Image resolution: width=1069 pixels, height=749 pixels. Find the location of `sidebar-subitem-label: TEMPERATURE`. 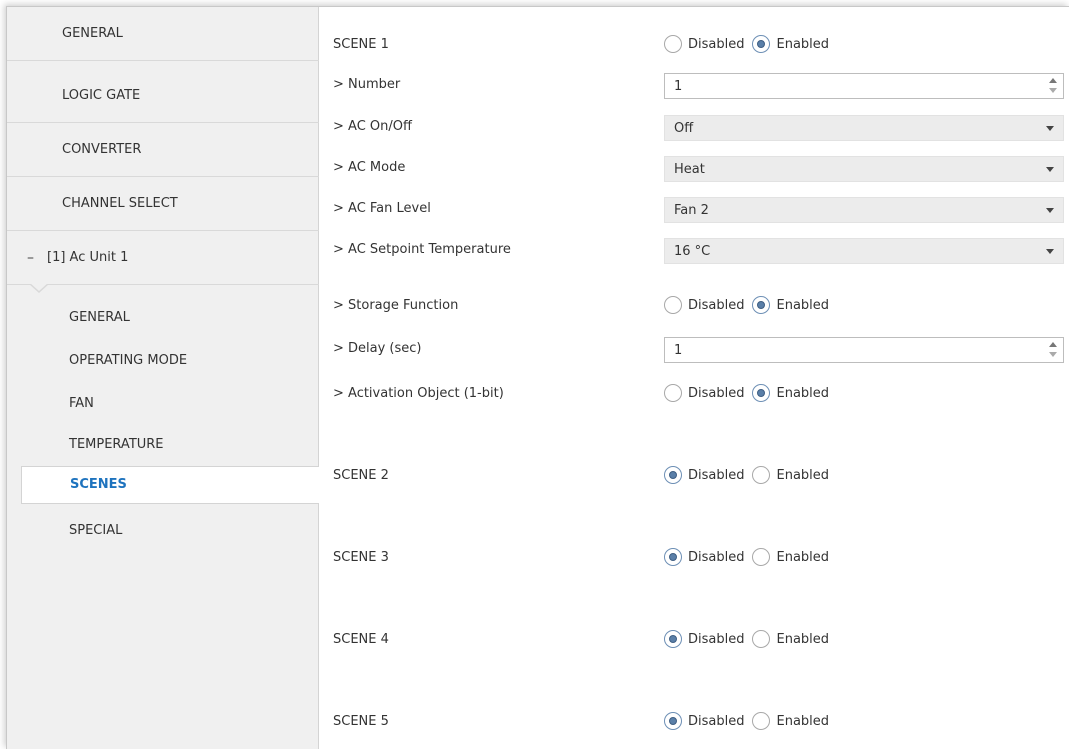

sidebar-subitem-label: TEMPERATURE is located at coordinates (116, 444).